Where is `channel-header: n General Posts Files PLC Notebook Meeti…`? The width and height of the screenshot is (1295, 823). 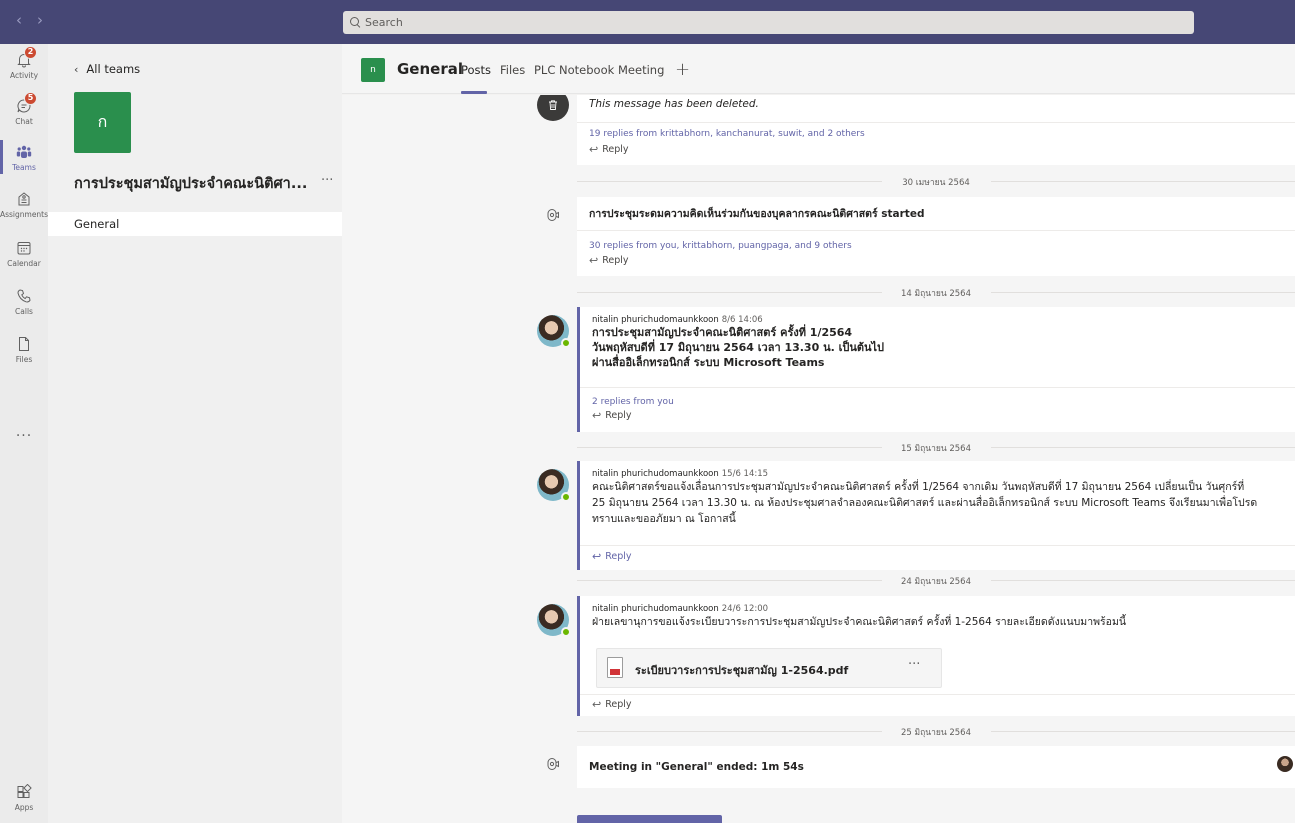
channel-header: n General Posts Files PLC Notebook Meeti… is located at coordinates (818, 69).